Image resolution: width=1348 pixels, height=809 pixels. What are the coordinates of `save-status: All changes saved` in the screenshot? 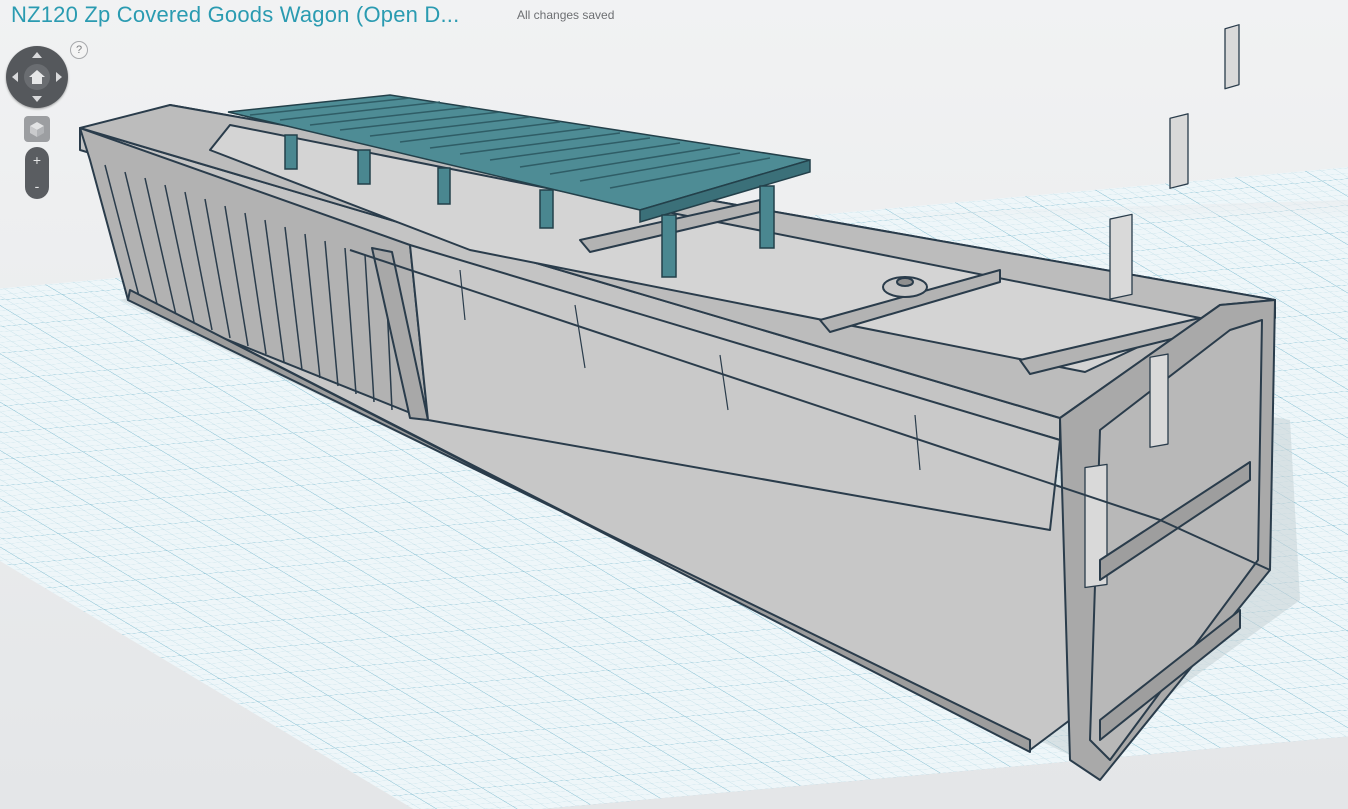 It's located at (566, 15).